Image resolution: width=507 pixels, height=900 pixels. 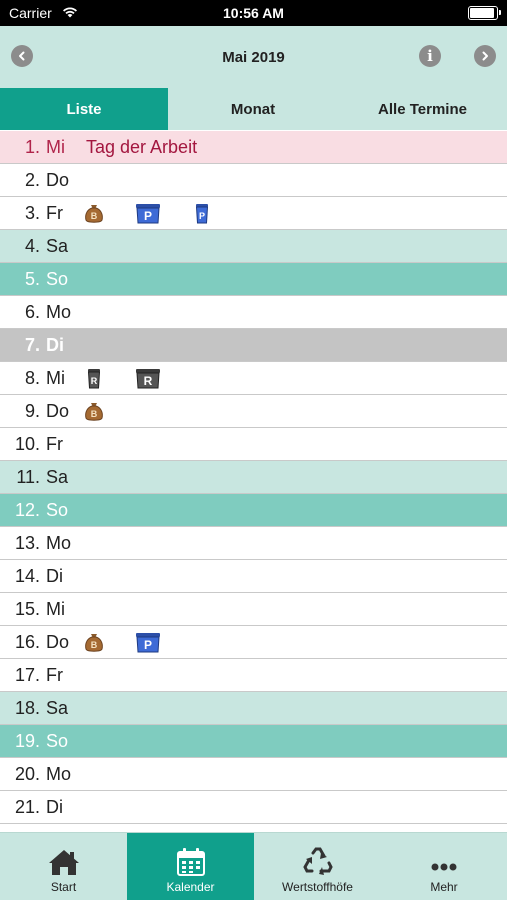 What do you see at coordinates (253, 147) in the screenshot?
I see `day-row: 1. Mi Tag der Arbeit` at bounding box center [253, 147].